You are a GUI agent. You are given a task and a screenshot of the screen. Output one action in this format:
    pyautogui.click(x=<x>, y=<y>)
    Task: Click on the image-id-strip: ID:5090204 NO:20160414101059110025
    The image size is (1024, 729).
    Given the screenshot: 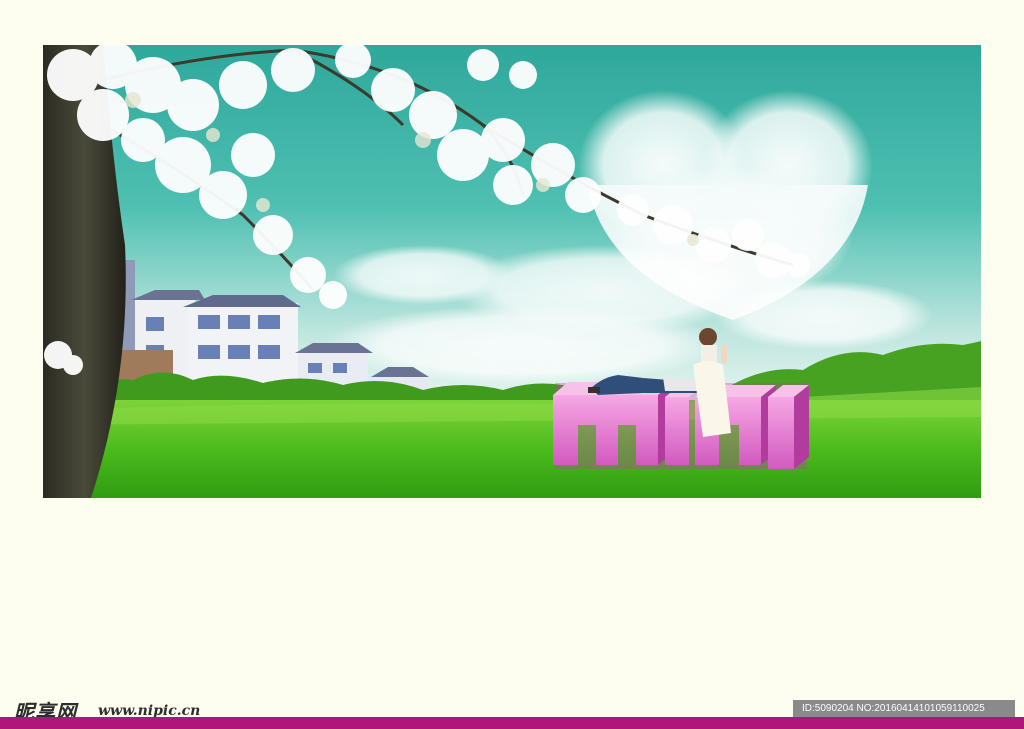 What is the action you would take?
    pyautogui.click(x=904, y=709)
    